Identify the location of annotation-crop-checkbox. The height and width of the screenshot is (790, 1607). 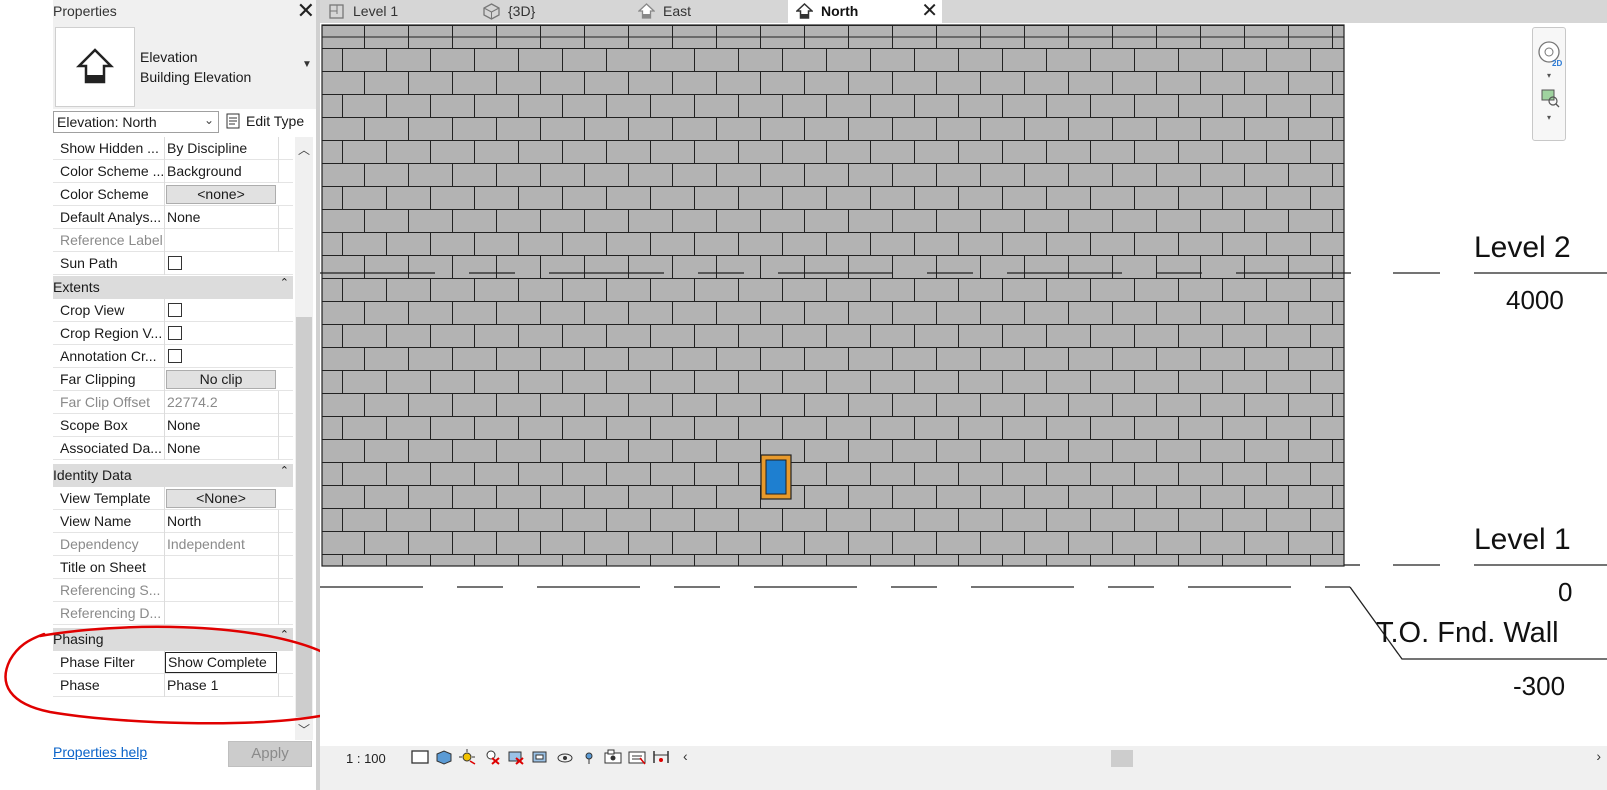
(175, 356).